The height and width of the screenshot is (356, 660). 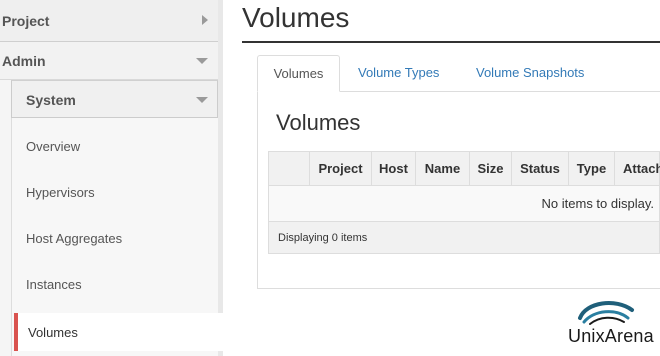 What do you see at coordinates (490, 168) in the screenshot?
I see `column-header-size: Size` at bounding box center [490, 168].